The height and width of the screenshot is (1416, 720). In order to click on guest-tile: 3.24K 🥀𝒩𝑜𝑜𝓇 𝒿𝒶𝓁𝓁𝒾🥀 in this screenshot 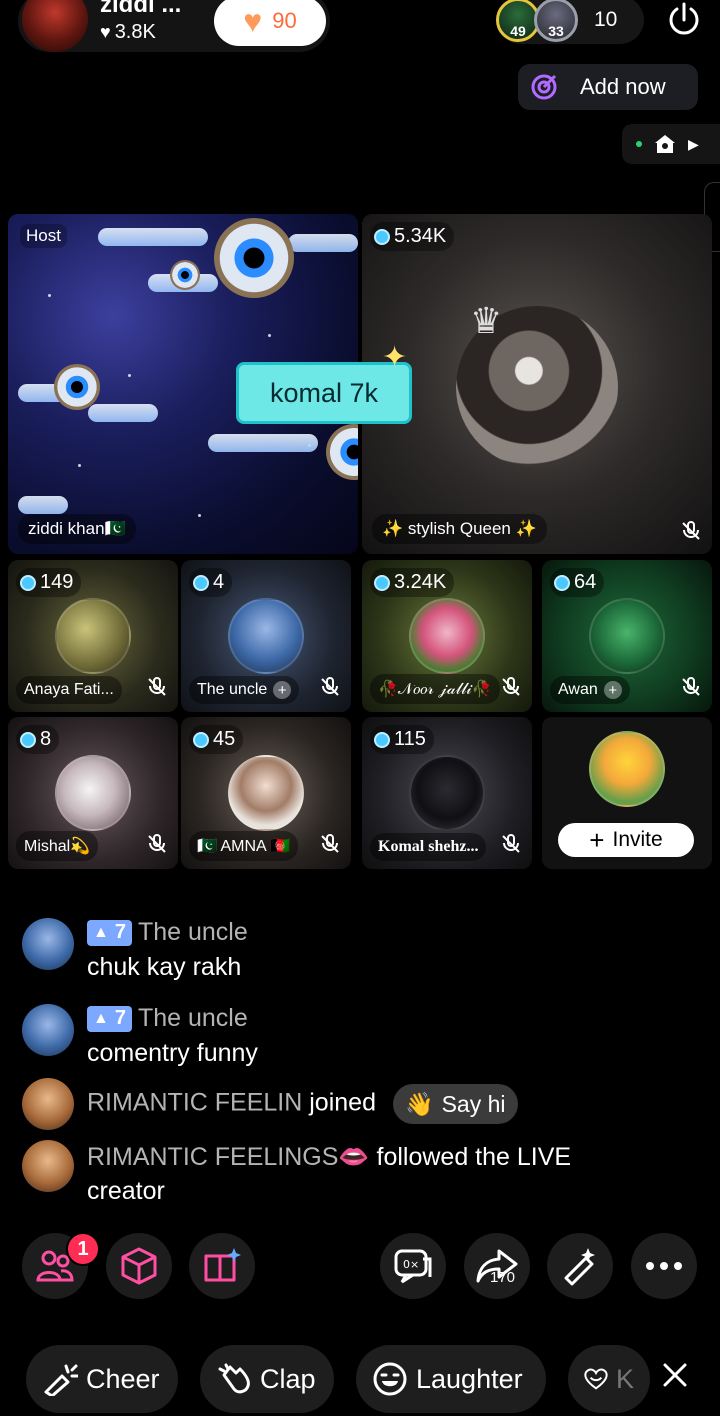, I will do `click(447, 636)`.